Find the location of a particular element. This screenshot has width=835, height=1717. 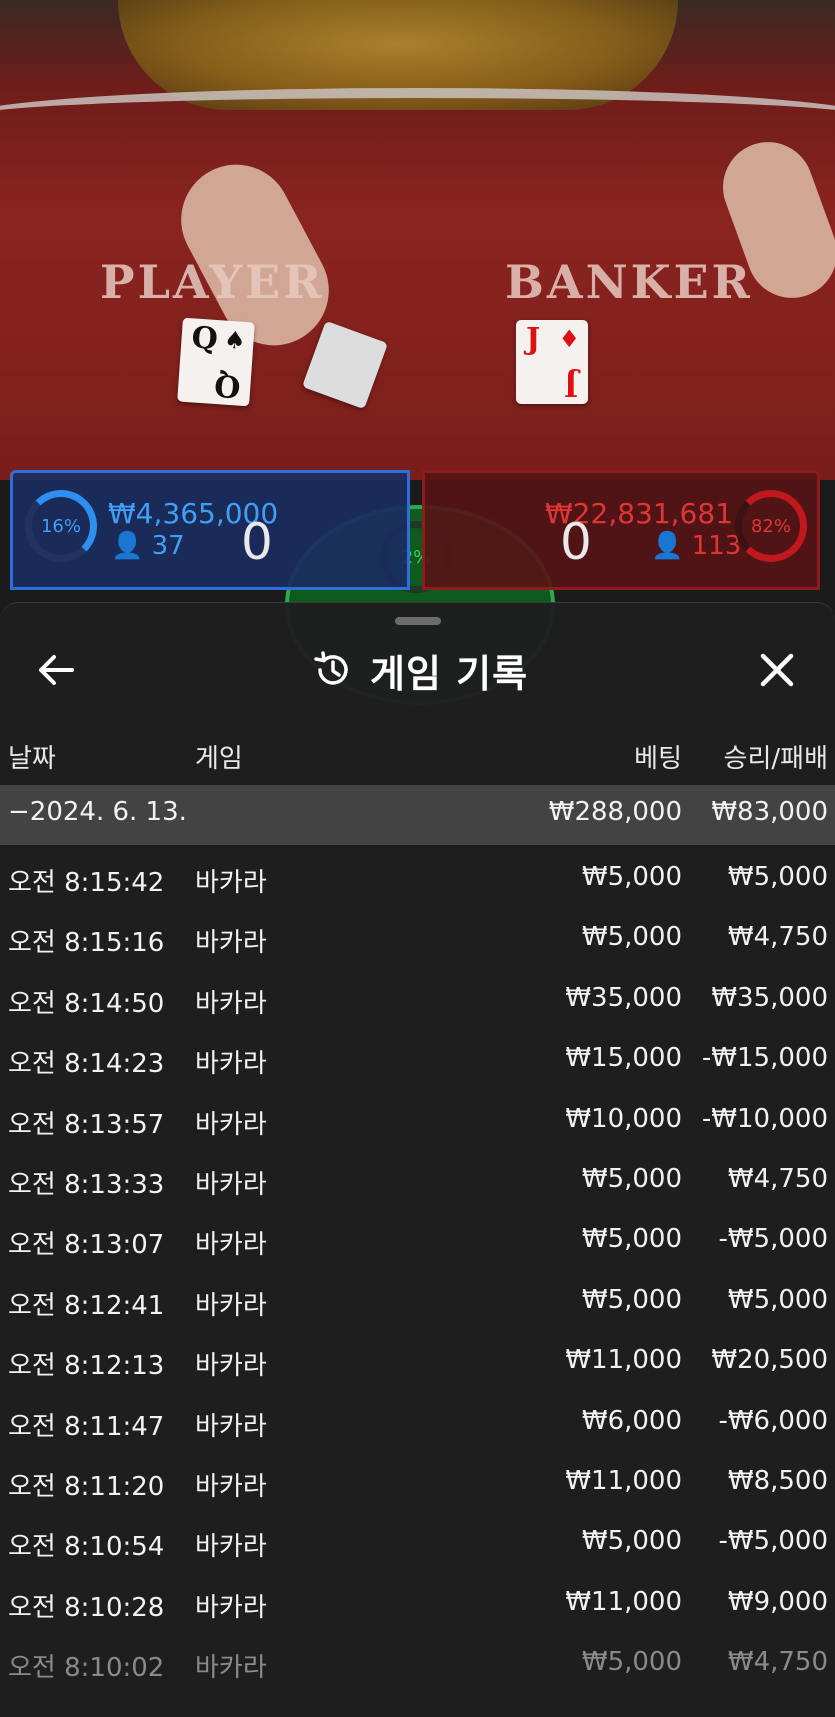

player-card: Q ♠ Q is located at coordinates (216, 362).